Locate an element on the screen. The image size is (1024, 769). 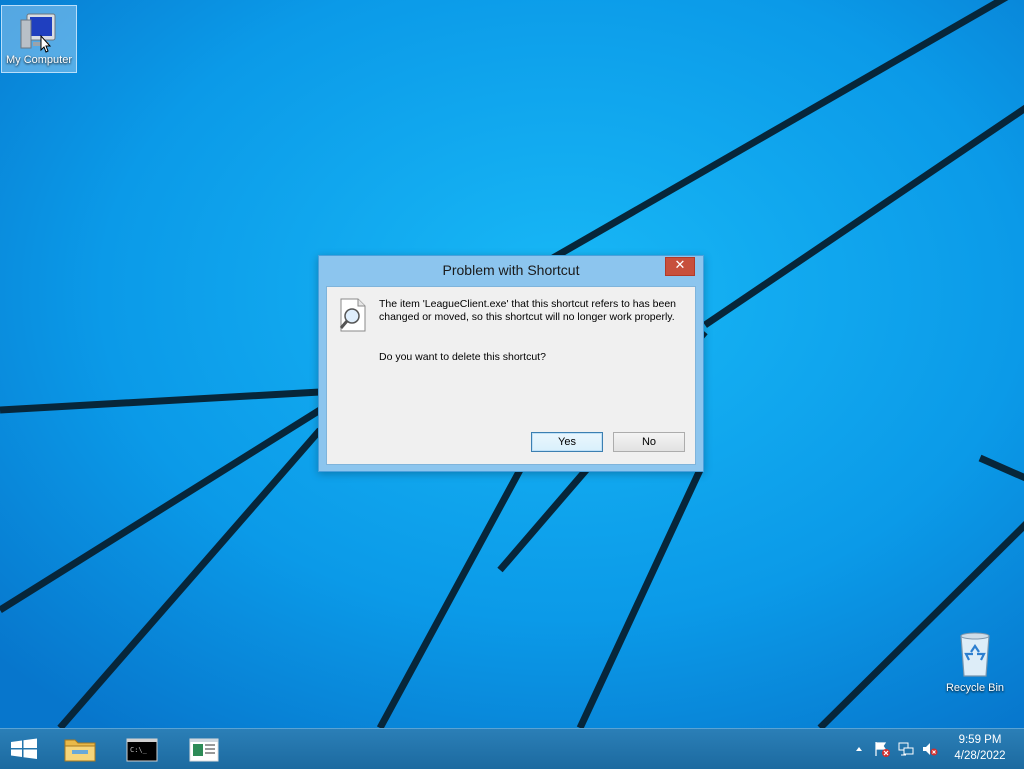
no-button: No is located at coordinates (649, 442).